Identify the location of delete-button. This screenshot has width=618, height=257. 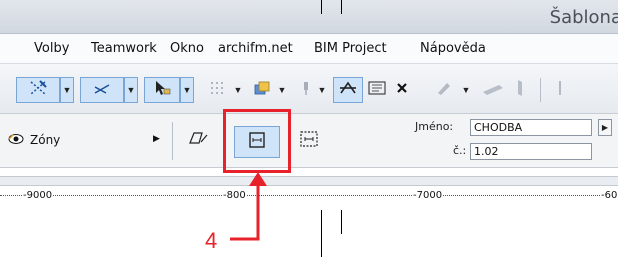
(402, 90).